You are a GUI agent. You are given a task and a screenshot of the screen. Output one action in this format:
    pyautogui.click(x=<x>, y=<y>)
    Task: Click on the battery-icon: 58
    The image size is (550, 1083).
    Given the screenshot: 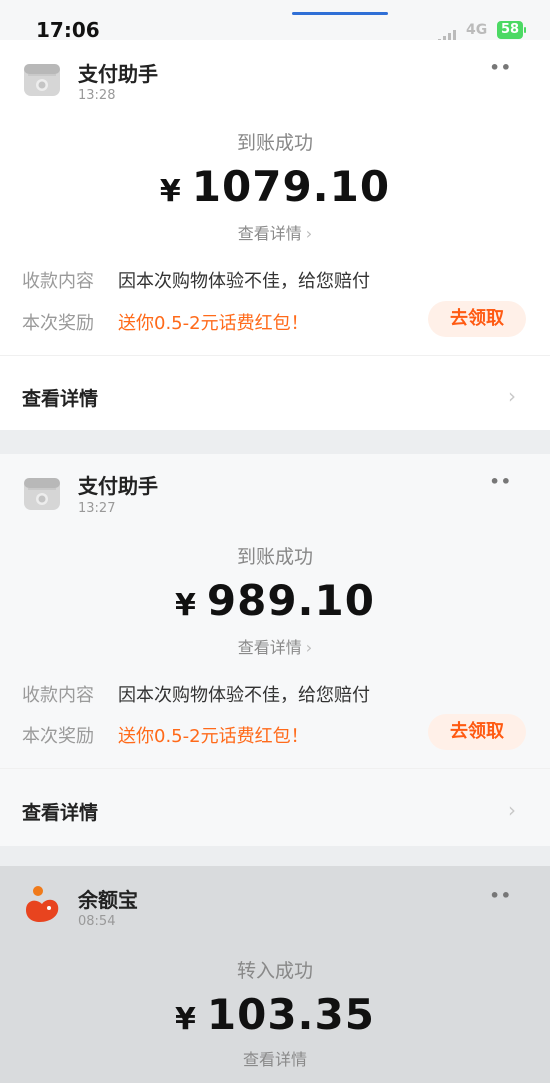 What is the action you would take?
    pyautogui.click(x=511, y=30)
    